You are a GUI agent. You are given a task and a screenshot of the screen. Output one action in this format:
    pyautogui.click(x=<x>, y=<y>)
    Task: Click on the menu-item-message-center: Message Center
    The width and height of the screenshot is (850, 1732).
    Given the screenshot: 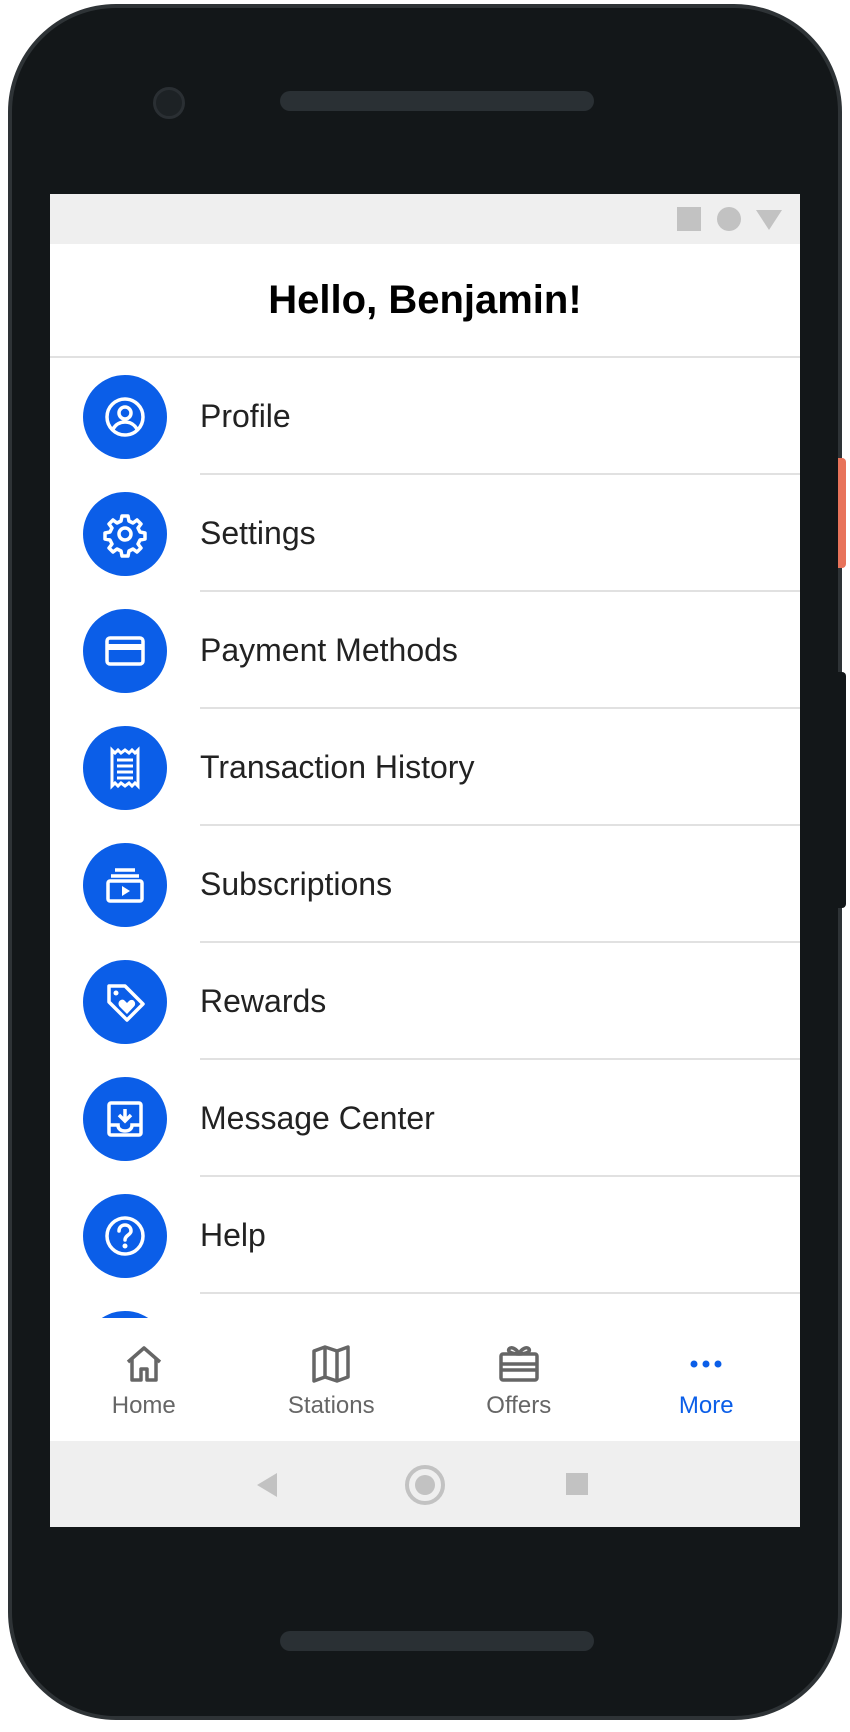 What is the action you would take?
    pyautogui.click(x=425, y=1118)
    